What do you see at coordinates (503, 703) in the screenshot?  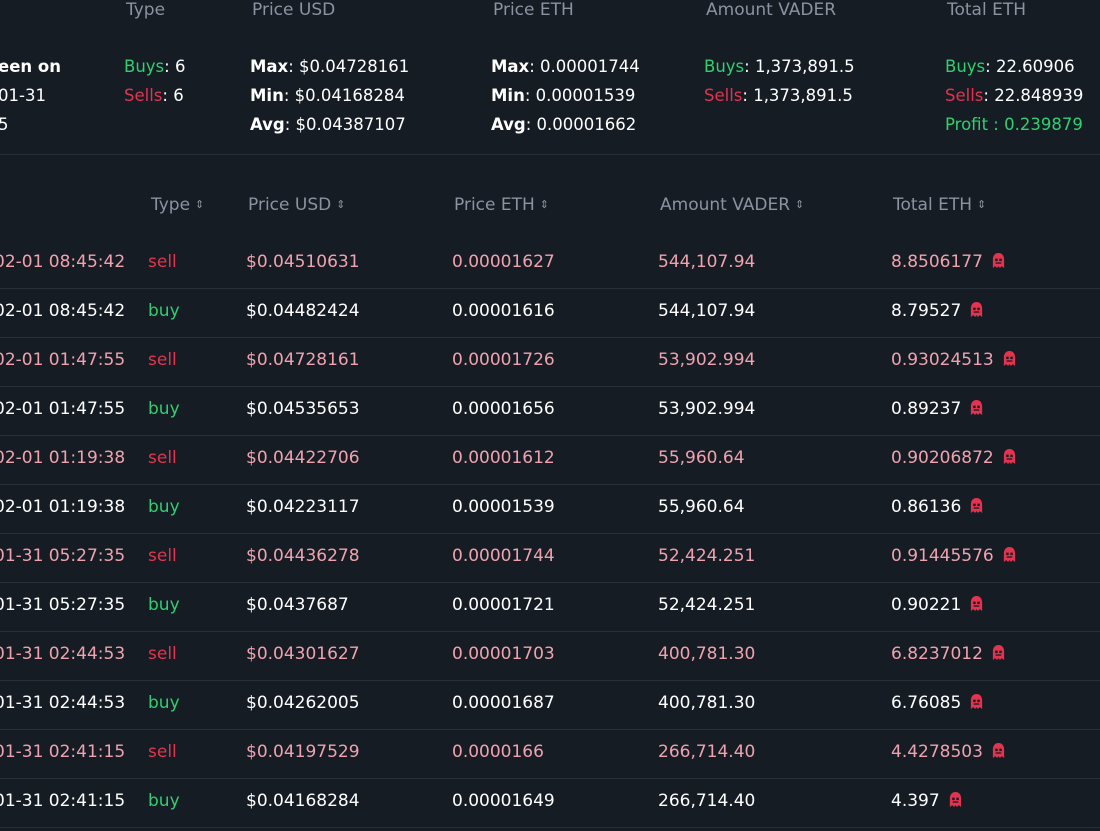 I see `cell-price-eth: 0.00001687` at bounding box center [503, 703].